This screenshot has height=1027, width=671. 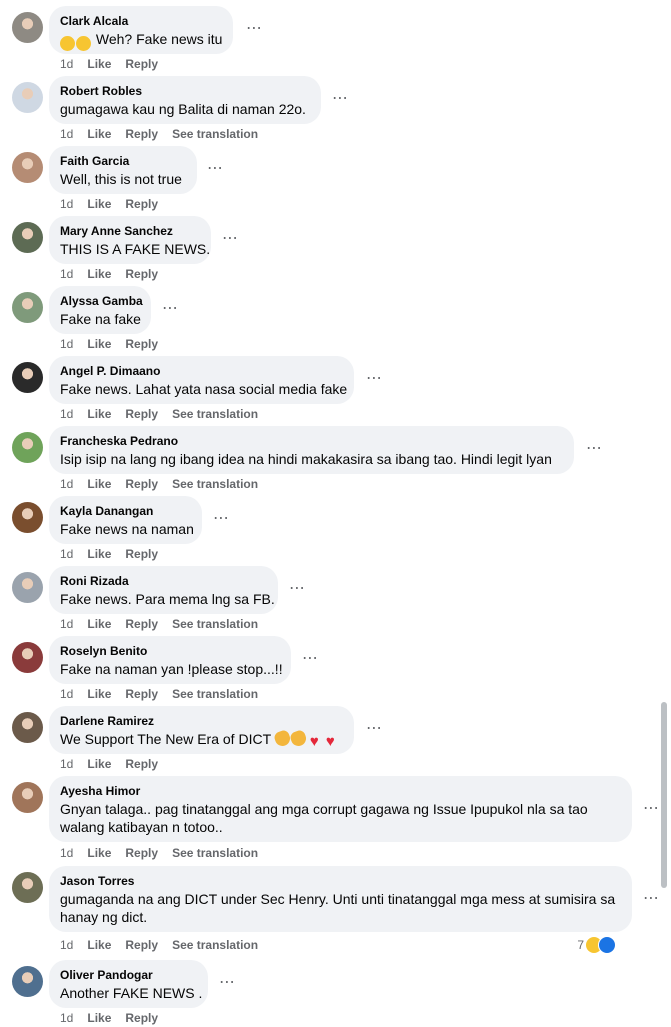 I want to click on comment-author: Roselyn Benito, so click(x=170, y=651).